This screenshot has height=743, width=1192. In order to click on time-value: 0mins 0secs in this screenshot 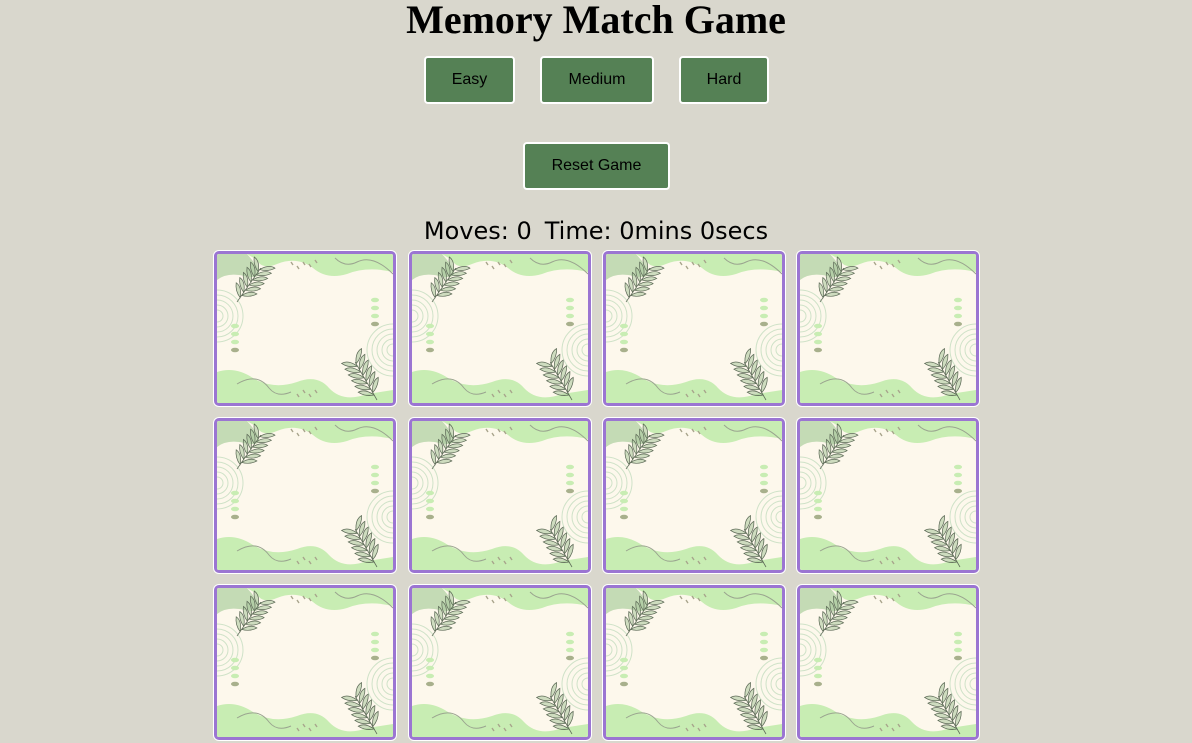, I will do `click(694, 231)`.